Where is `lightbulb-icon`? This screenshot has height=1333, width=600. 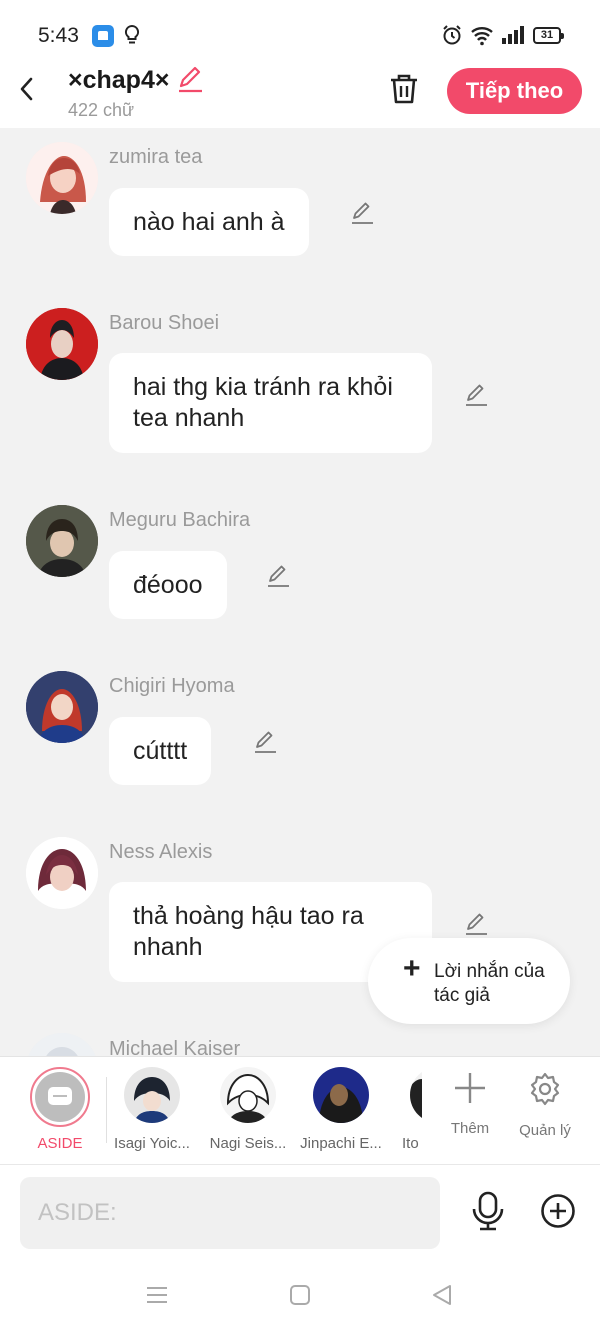 lightbulb-icon is located at coordinates (132, 34).